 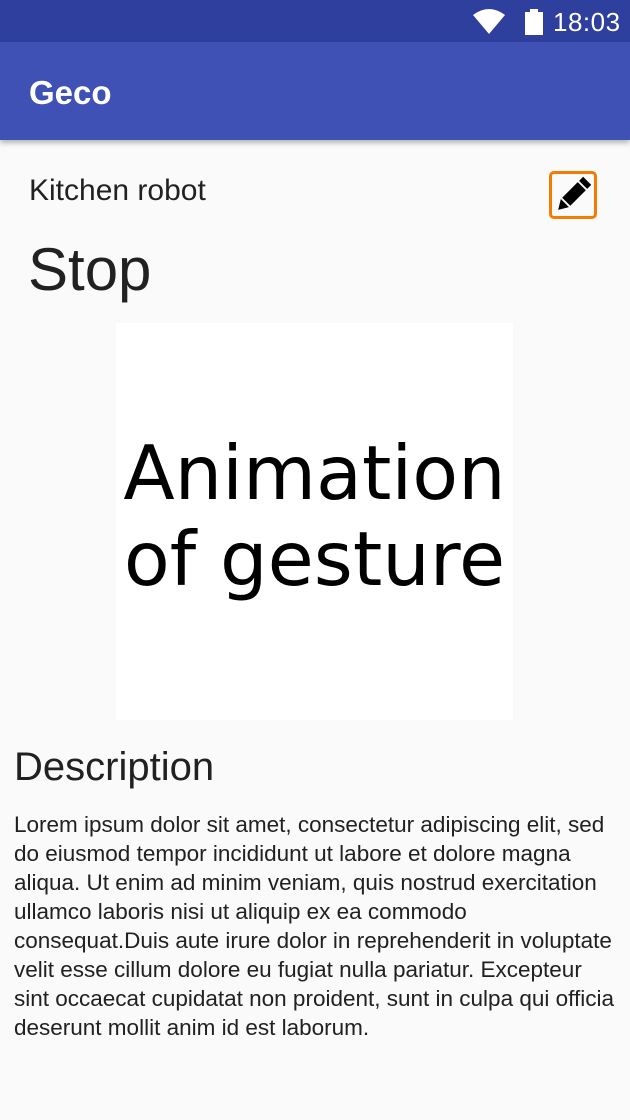 I want to click on app-bar: Geco, so click(x=315, y=91).